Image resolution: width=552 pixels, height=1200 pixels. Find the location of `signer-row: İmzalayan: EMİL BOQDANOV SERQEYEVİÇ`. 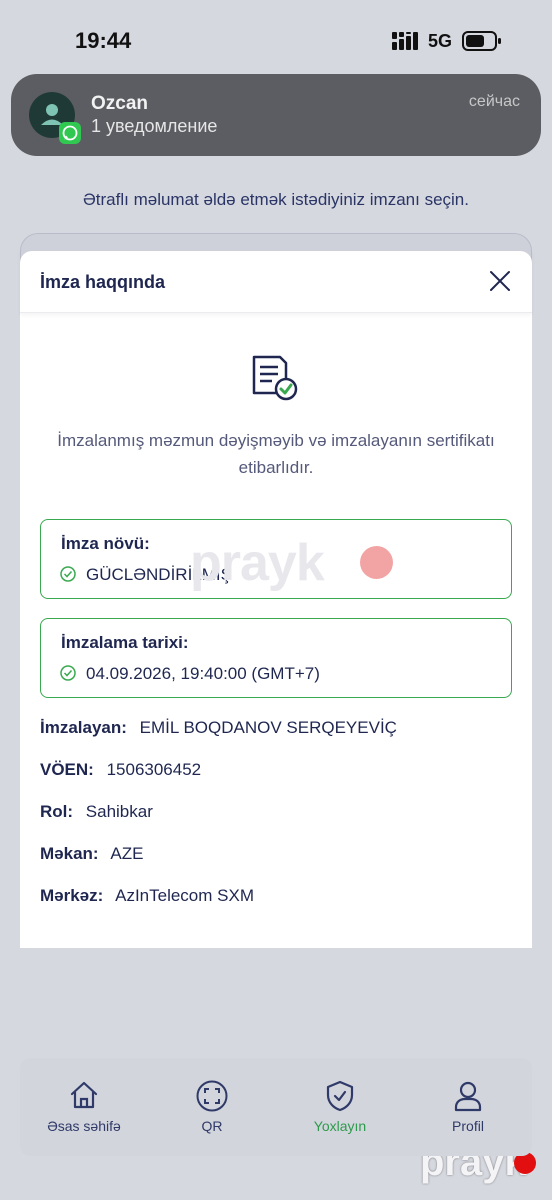

signer-row: İmzalayan: EMİL BOQDANOV SERQEYEVİÇ is located at coordinates (218, 728).